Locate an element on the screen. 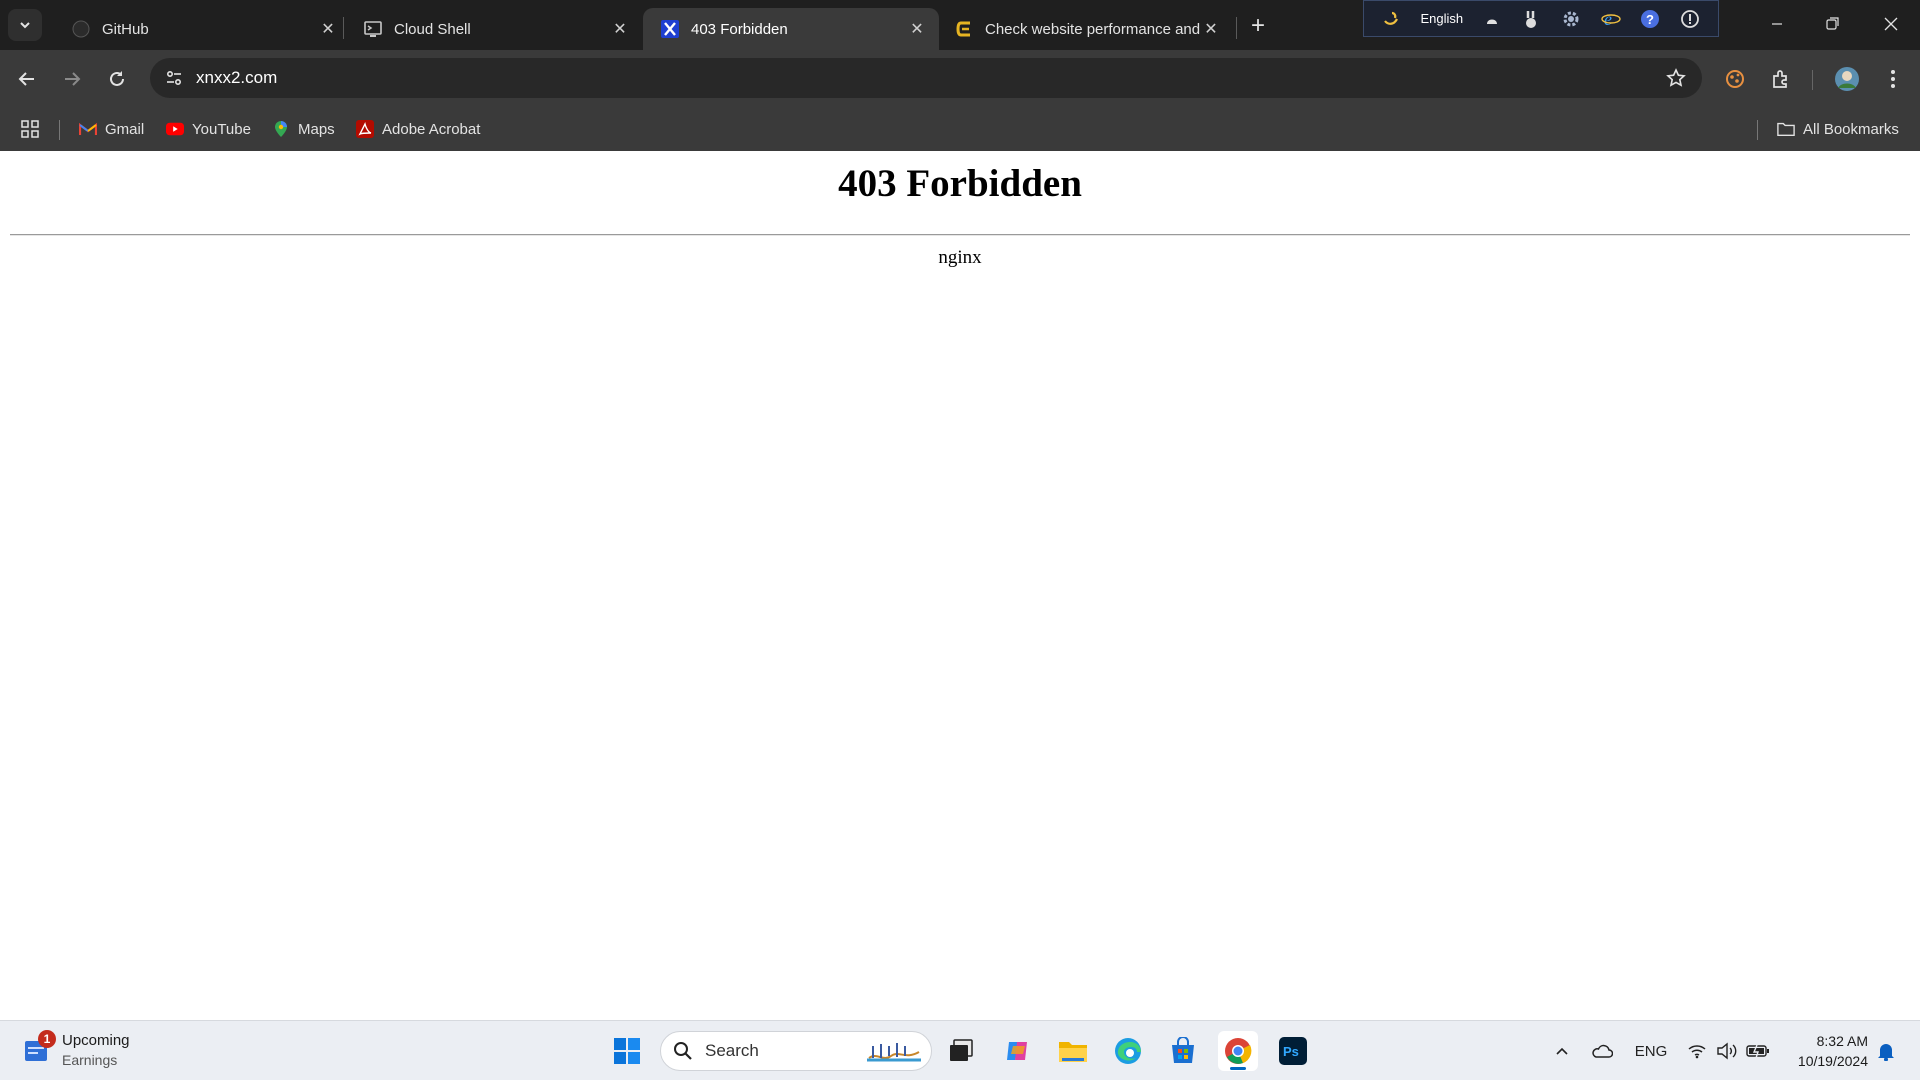 The image size is (1920, 1080). photoshop-icon: Ps is located at coordinates (1293, 1051).